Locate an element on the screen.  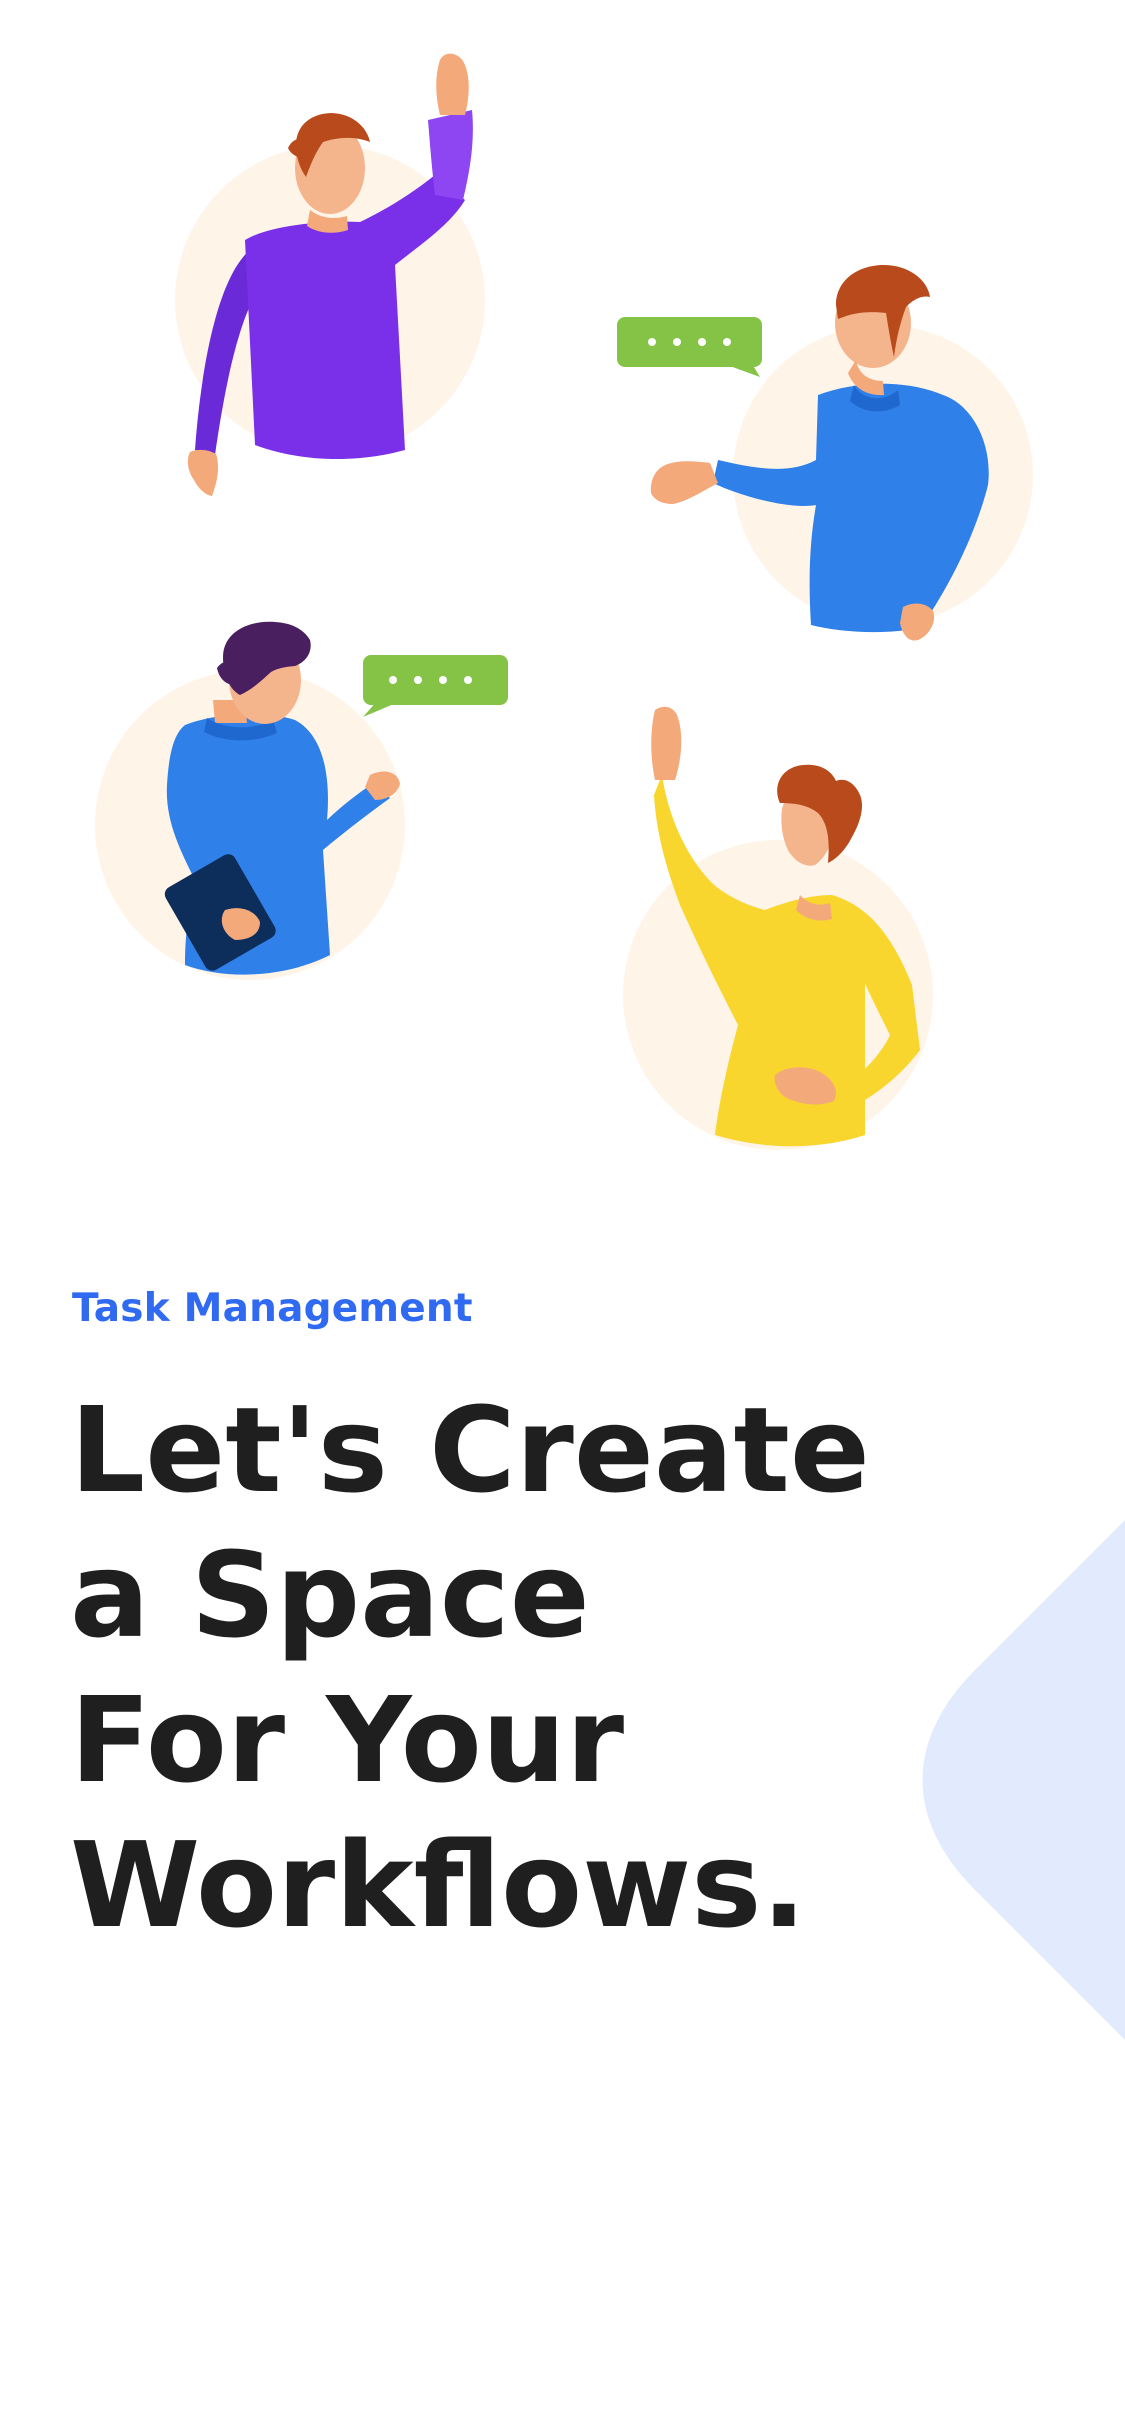
page-title-line-2: a Space is located at coordinates (330, 1595).